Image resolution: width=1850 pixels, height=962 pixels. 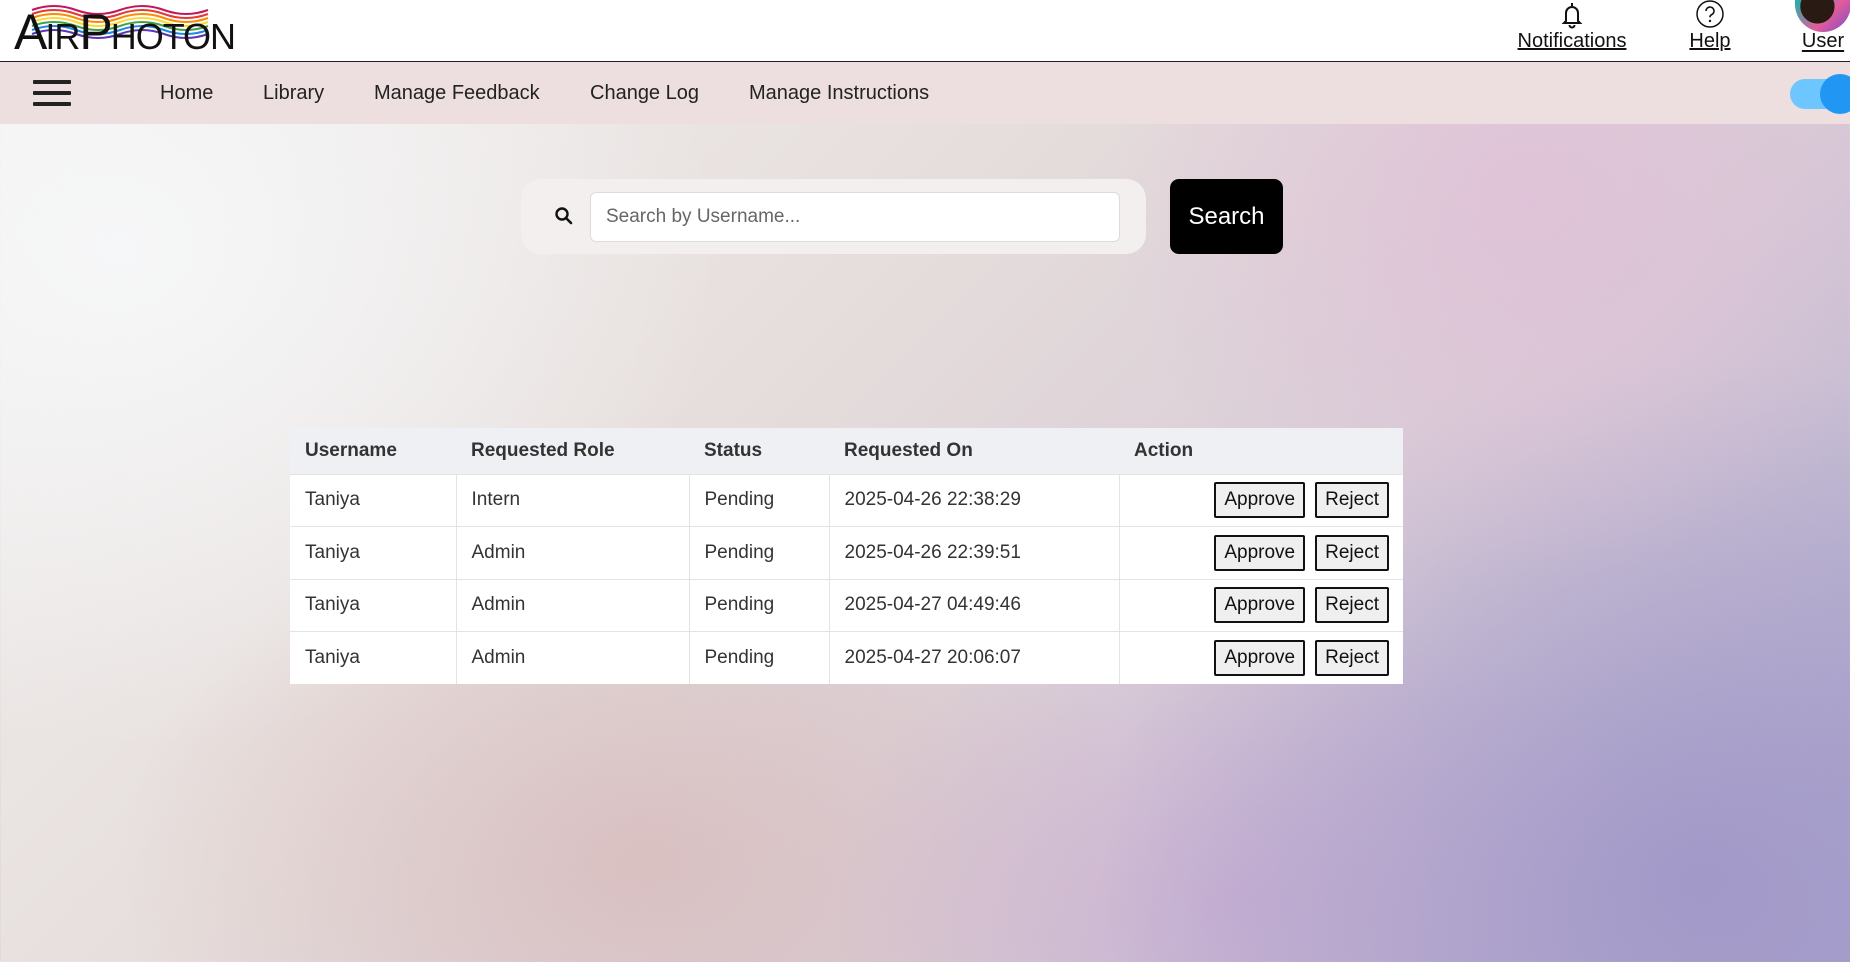 I want to click on bell-icon, so click(x=1572, y=16).